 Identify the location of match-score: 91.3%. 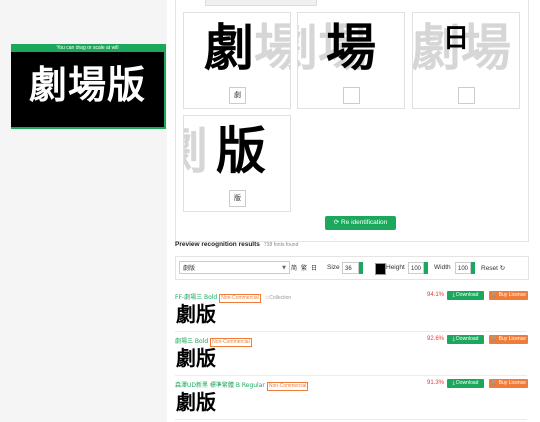
(436, 383).